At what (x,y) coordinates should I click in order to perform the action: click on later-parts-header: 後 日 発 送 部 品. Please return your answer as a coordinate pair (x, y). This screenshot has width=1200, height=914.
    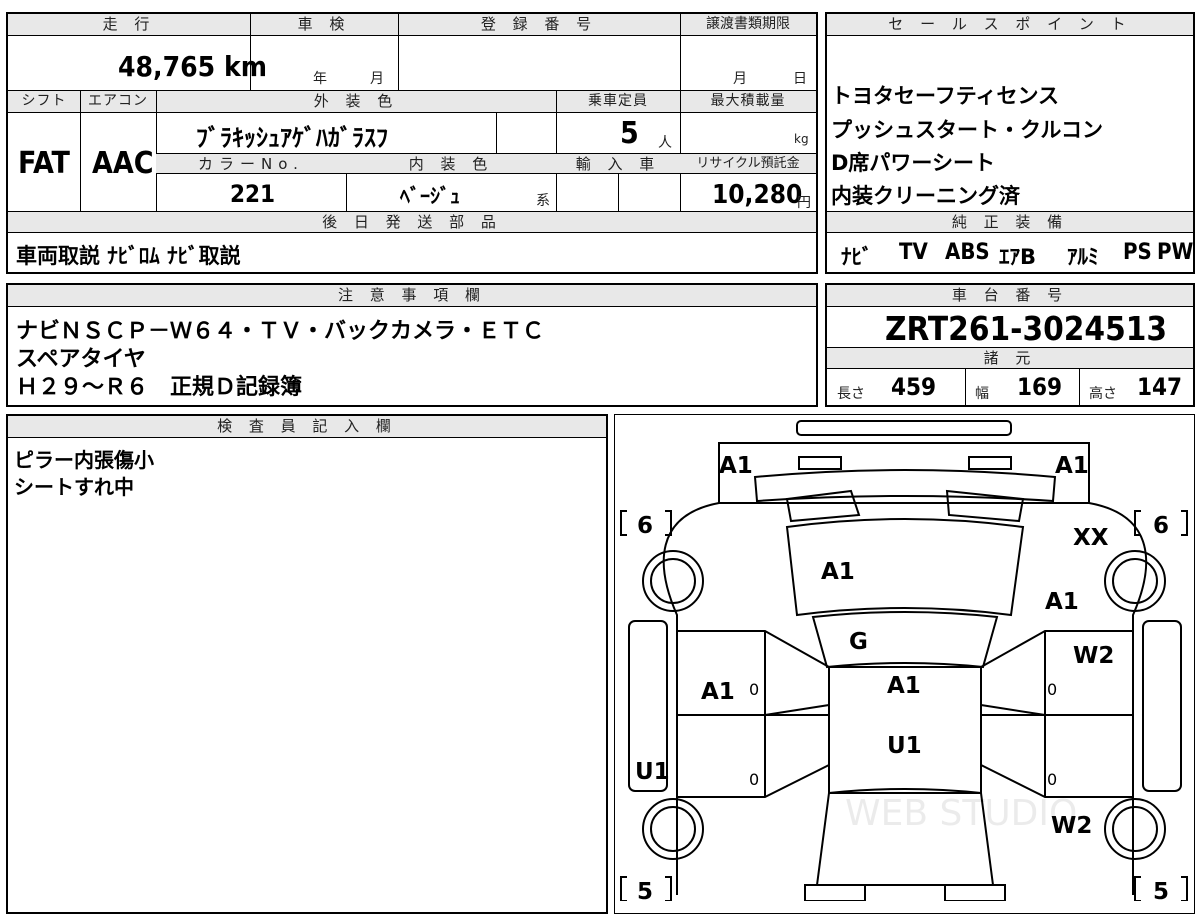
    Looking at the image, I should click on (412, 222).